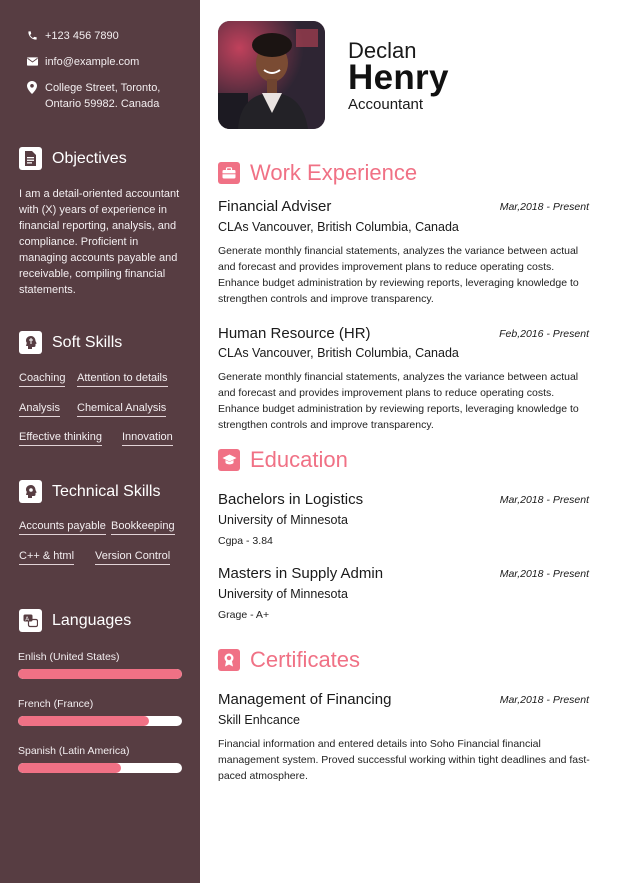 The width and height of the screenshot is (642, 883). What do you see at coordinates (30, 620) in the screenshot?
I see `translate-icon: A` at bounding box center [30, 620].